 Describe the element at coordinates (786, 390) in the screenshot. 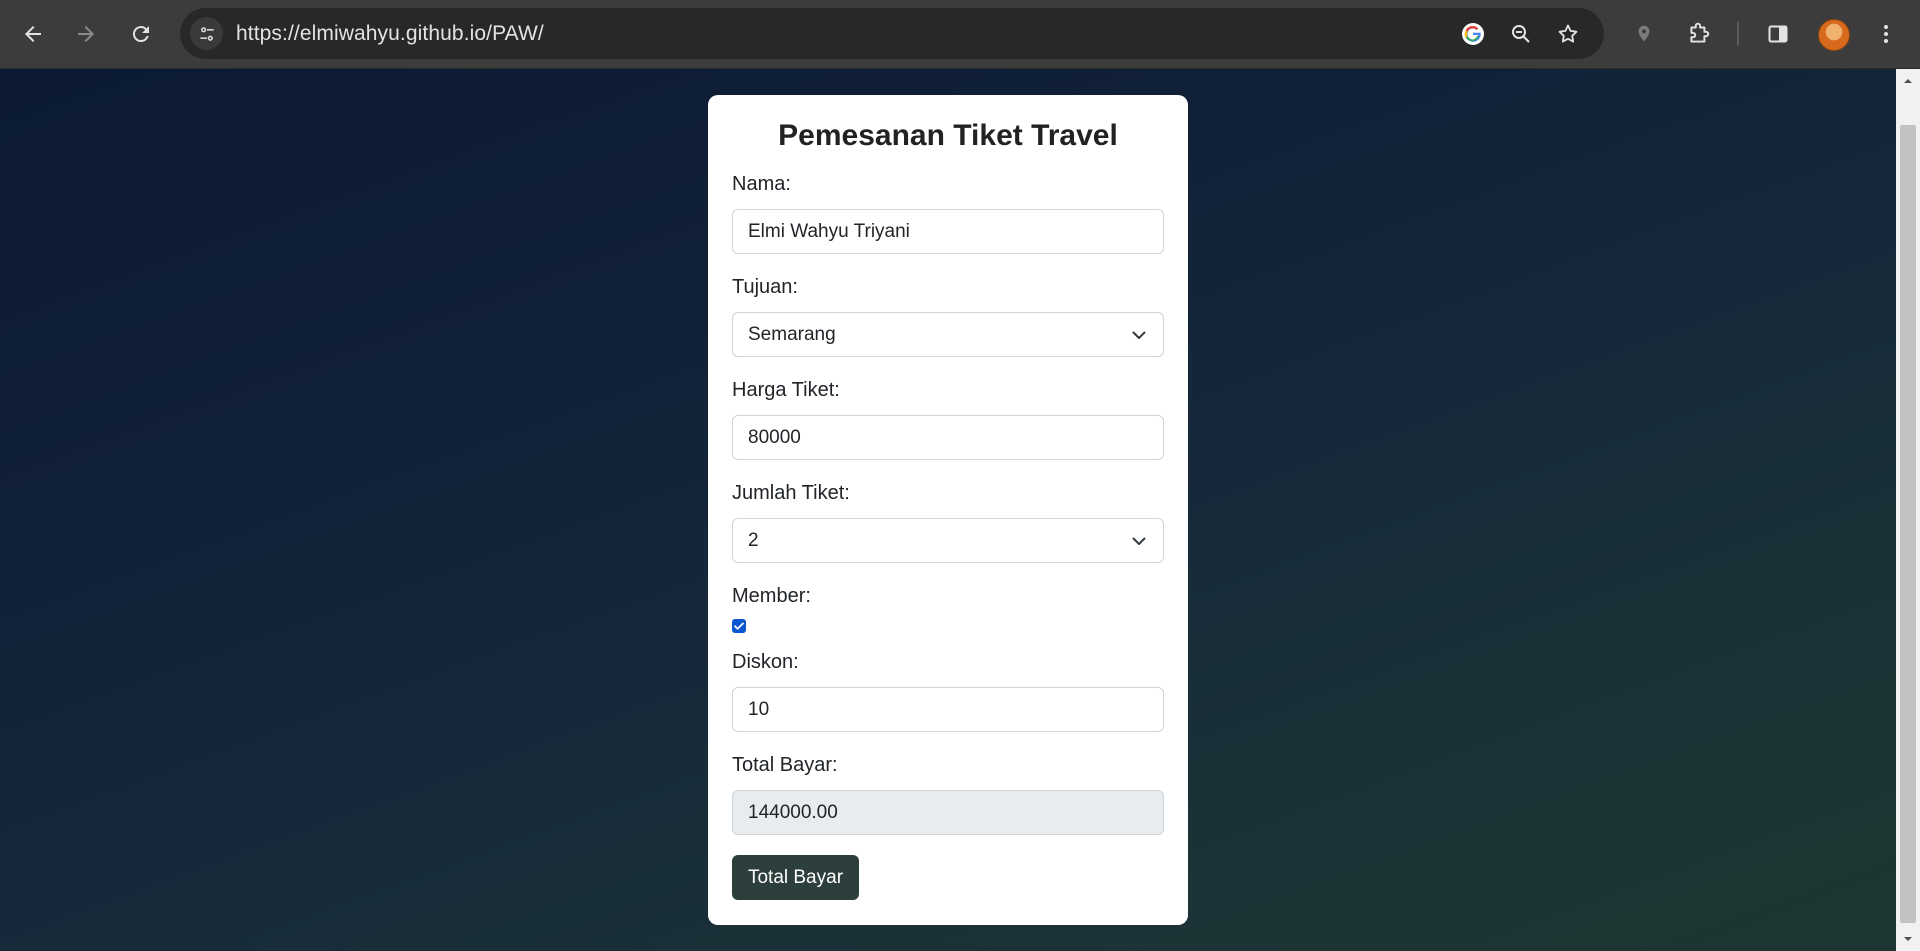

I see `harga-label: Harga Tiket:` at that location.